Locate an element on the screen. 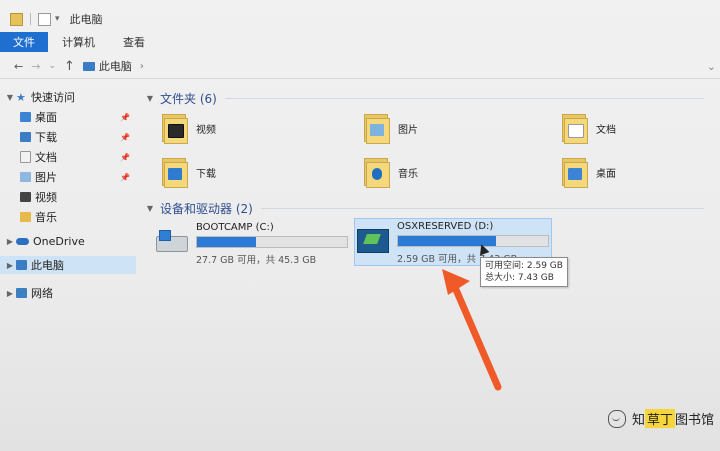 The height and width of the screenshot is (451, 720). section-title: 设备和驱动器 (2) is located at coordinates (206, 209).